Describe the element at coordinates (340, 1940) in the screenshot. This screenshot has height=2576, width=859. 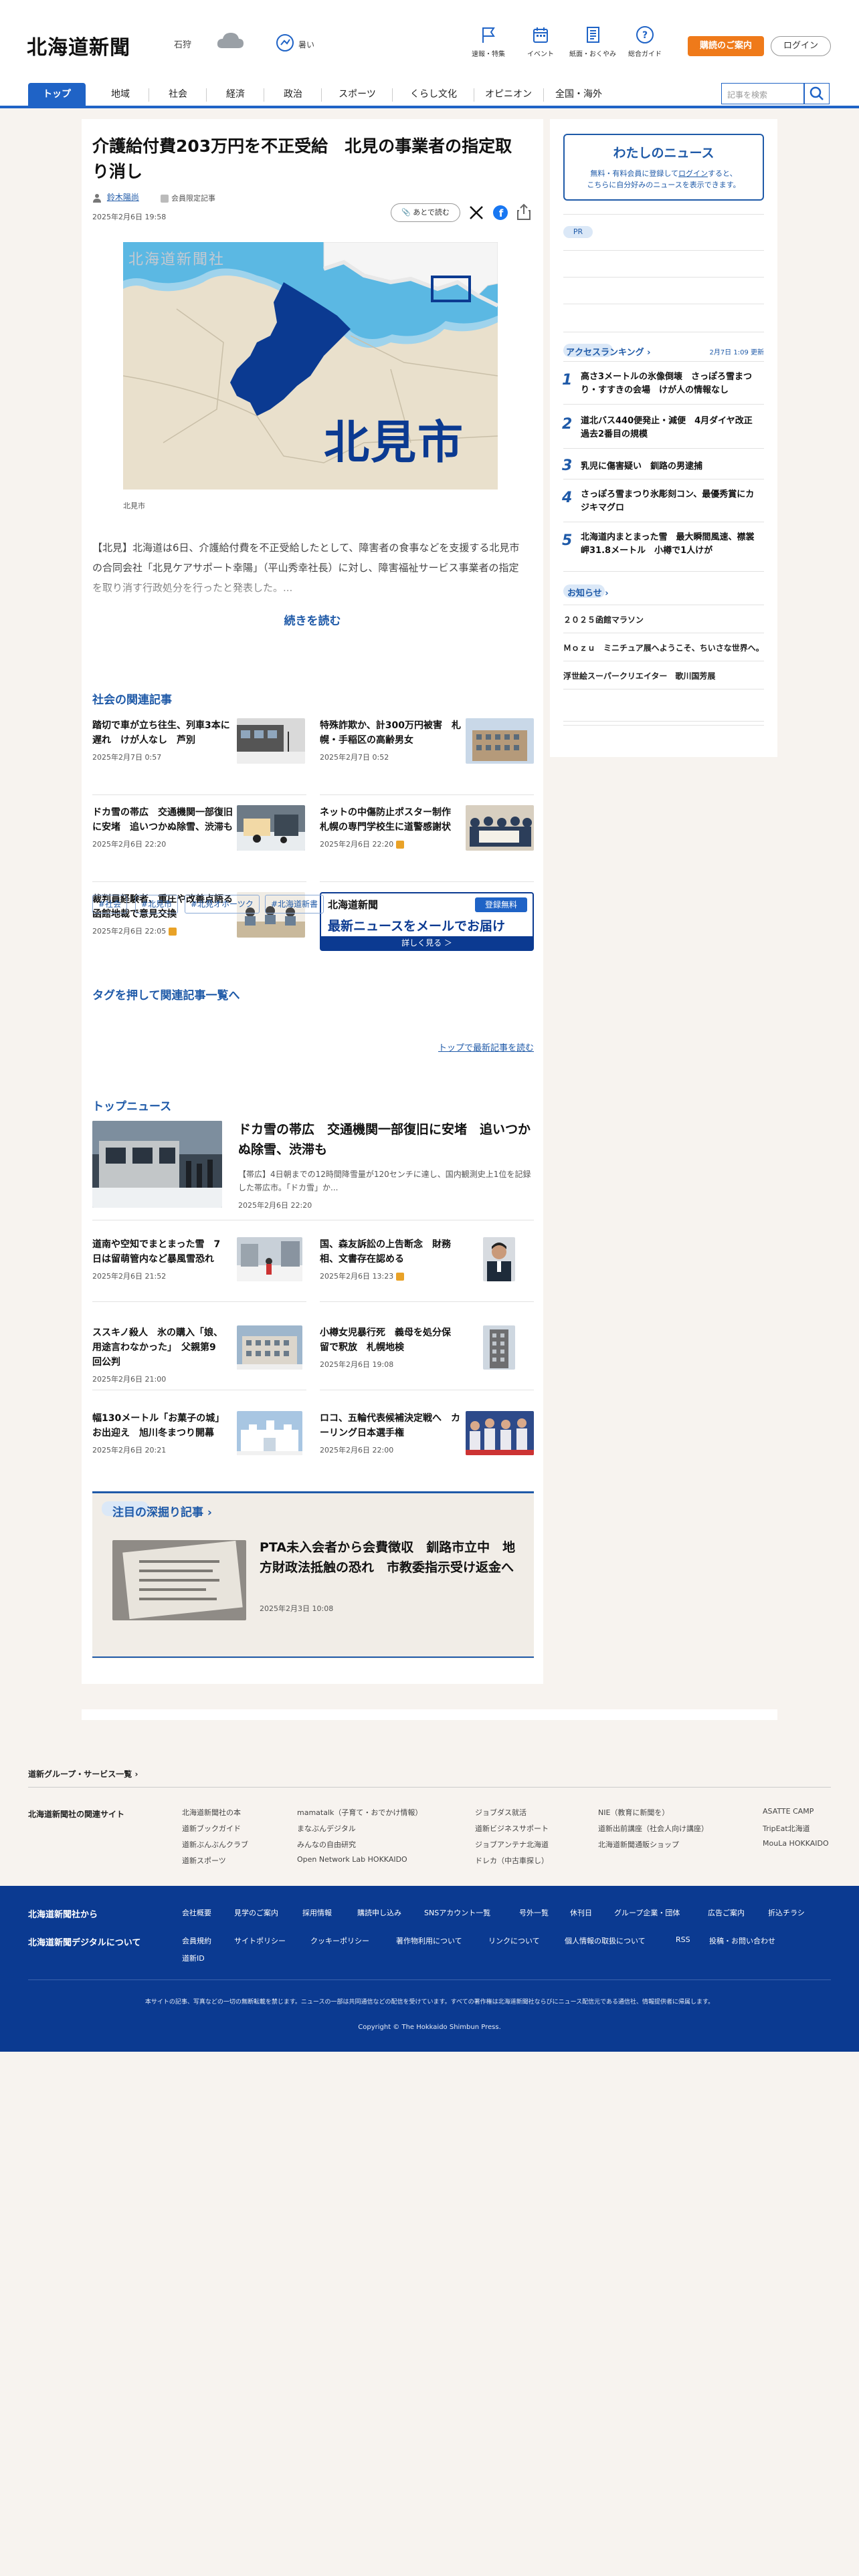
I see `footer-digital-link: クッキーポリシー` at that location.